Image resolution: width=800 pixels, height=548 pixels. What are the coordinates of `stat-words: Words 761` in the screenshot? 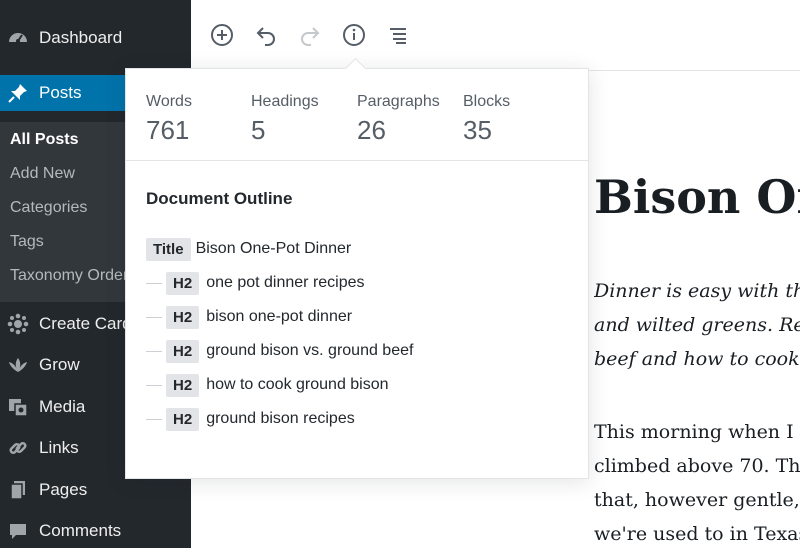 It's located at (169, 119).